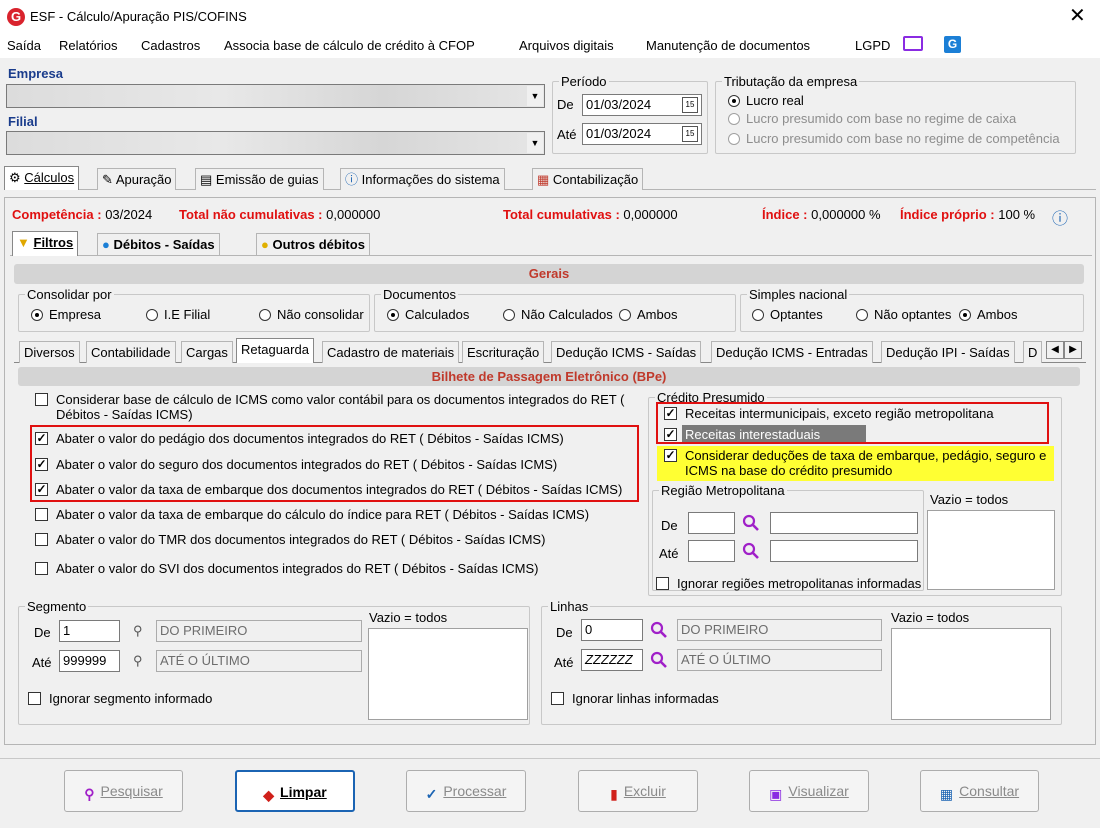  What do you see at coordinates (503, 352) in the screenshot?
I see `tab-escrituracao: Escrituração` at bounding box center [503, 352].